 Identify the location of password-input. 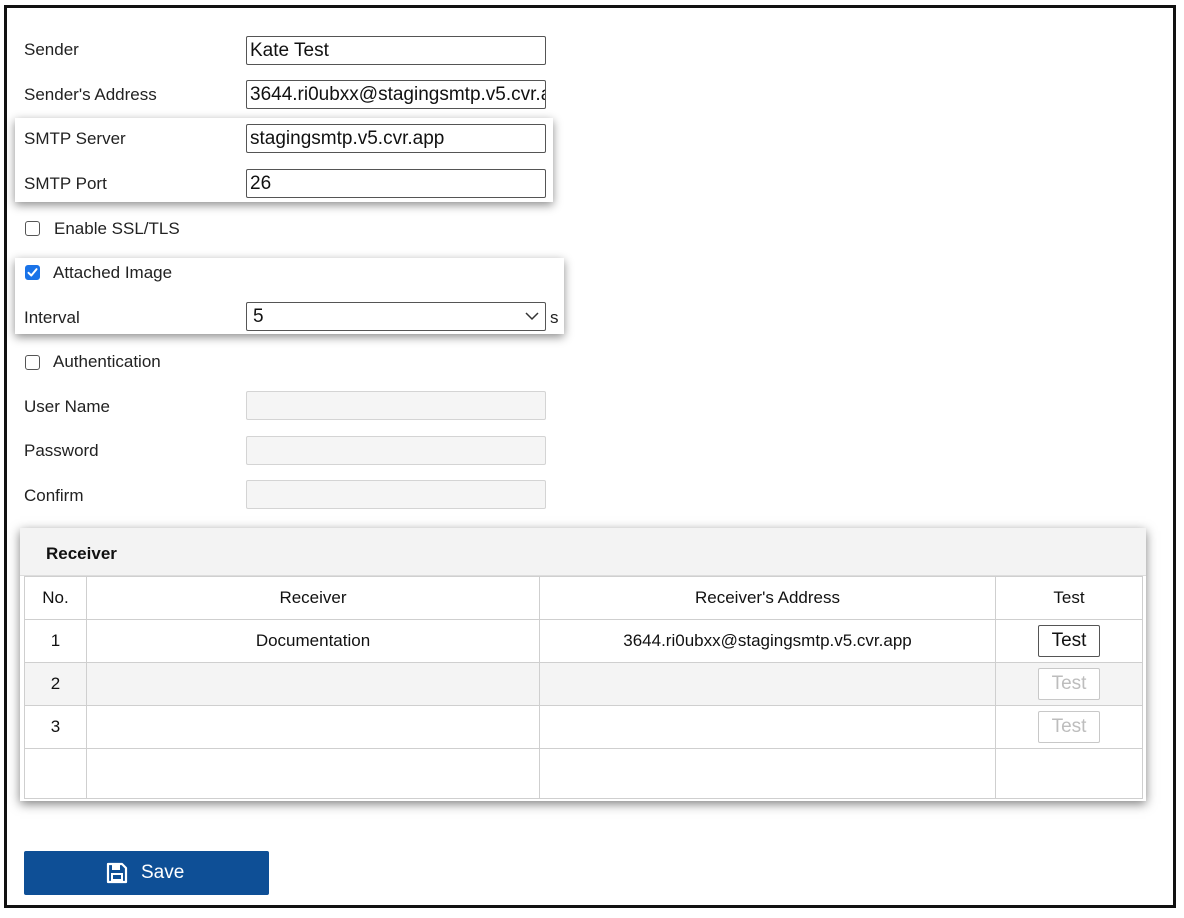
(396, 450).